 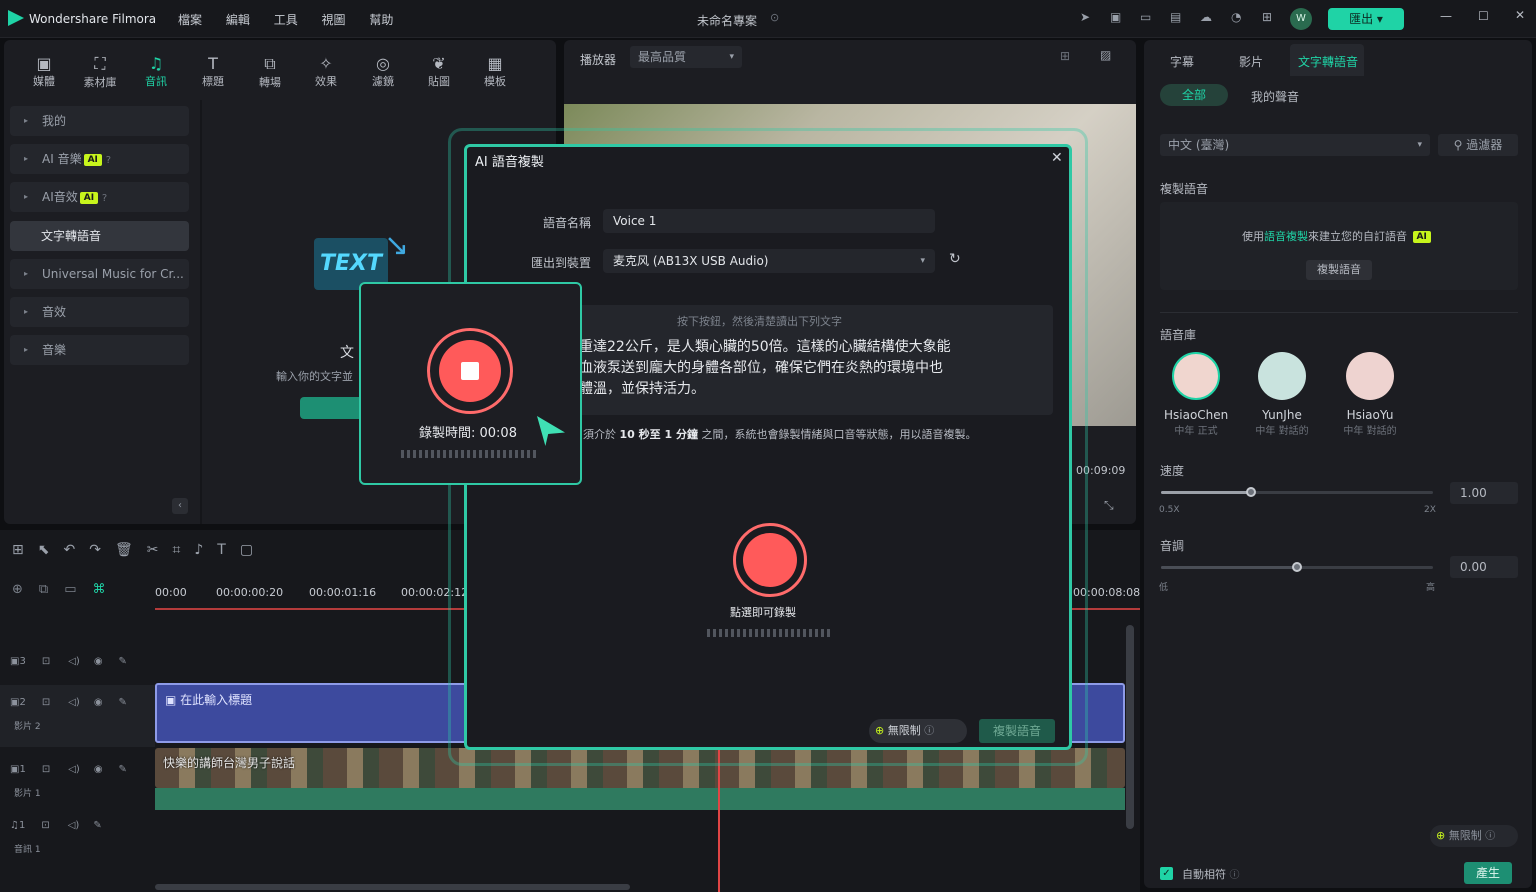 I want to click on minimize-icon: —, so click(x=1446, y=16).